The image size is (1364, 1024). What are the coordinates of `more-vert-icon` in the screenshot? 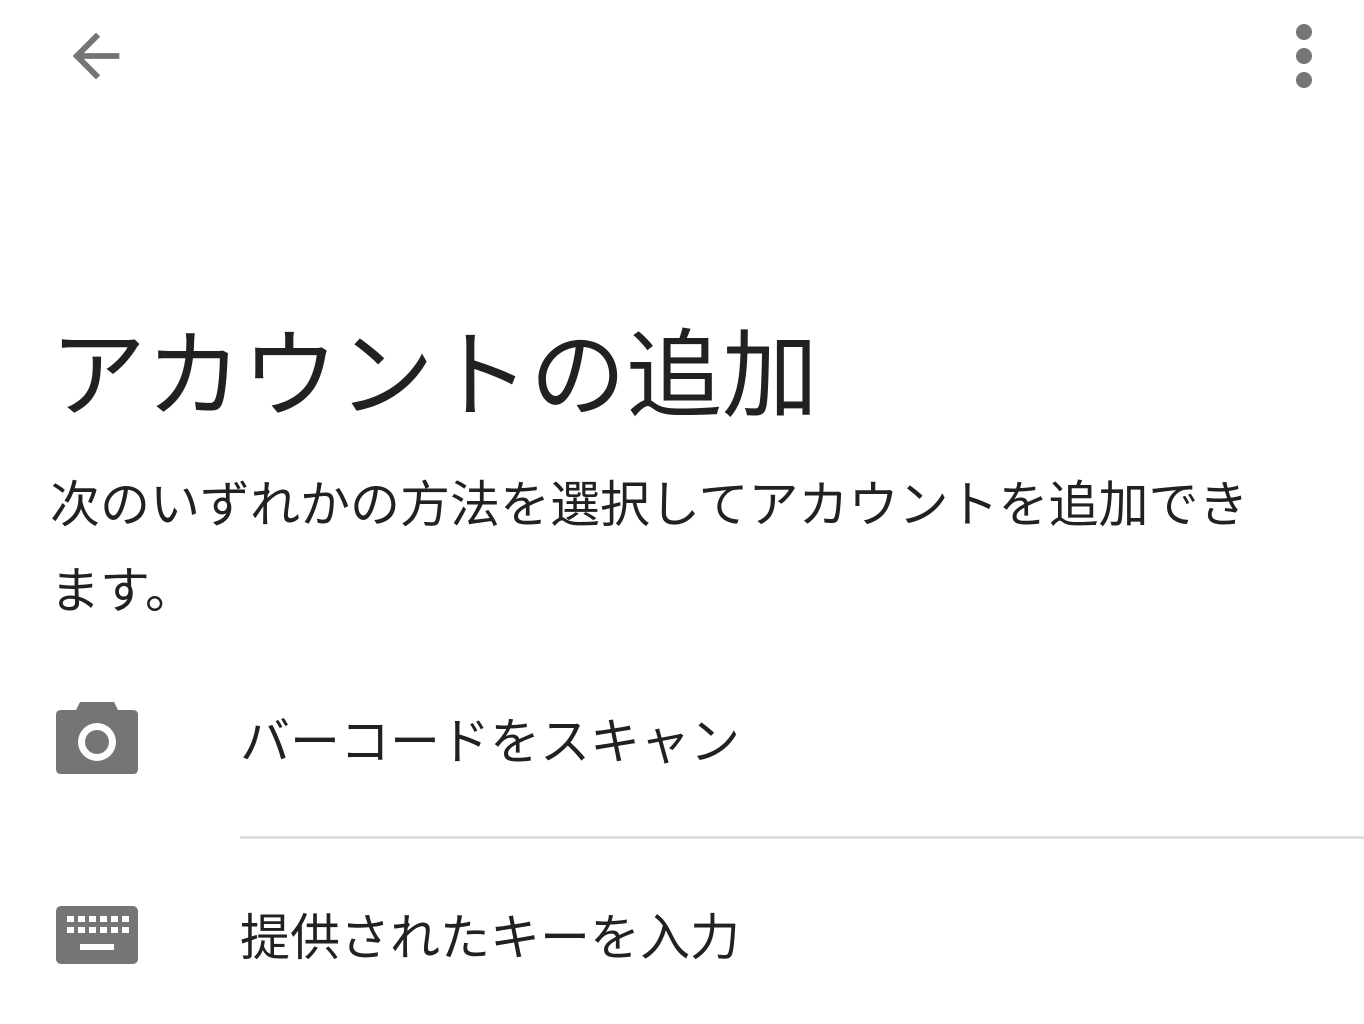 It's located at (1304, 56).